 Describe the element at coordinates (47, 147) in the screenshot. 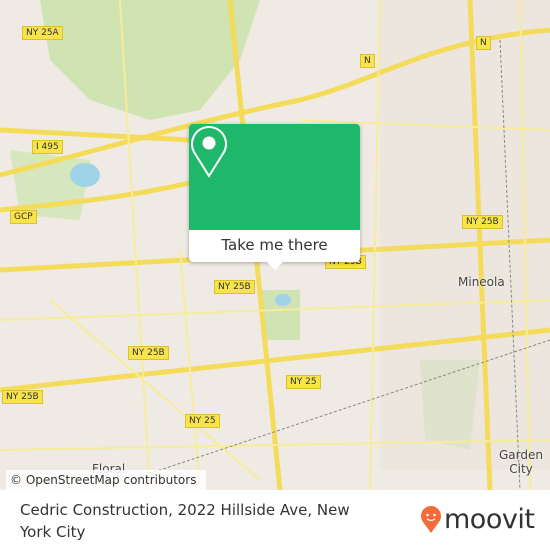

I see `route-shield: I 495` at that location.